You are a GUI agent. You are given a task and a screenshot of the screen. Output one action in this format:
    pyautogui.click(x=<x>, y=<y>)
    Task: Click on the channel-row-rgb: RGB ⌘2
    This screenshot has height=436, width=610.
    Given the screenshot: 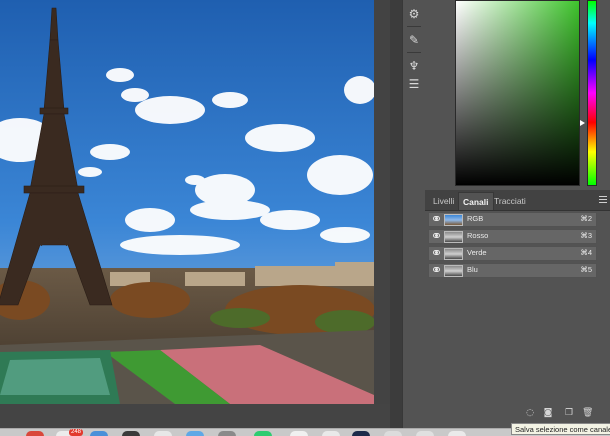 What is the action you would take?
    pyautogui.click(x=512, y=219)
    